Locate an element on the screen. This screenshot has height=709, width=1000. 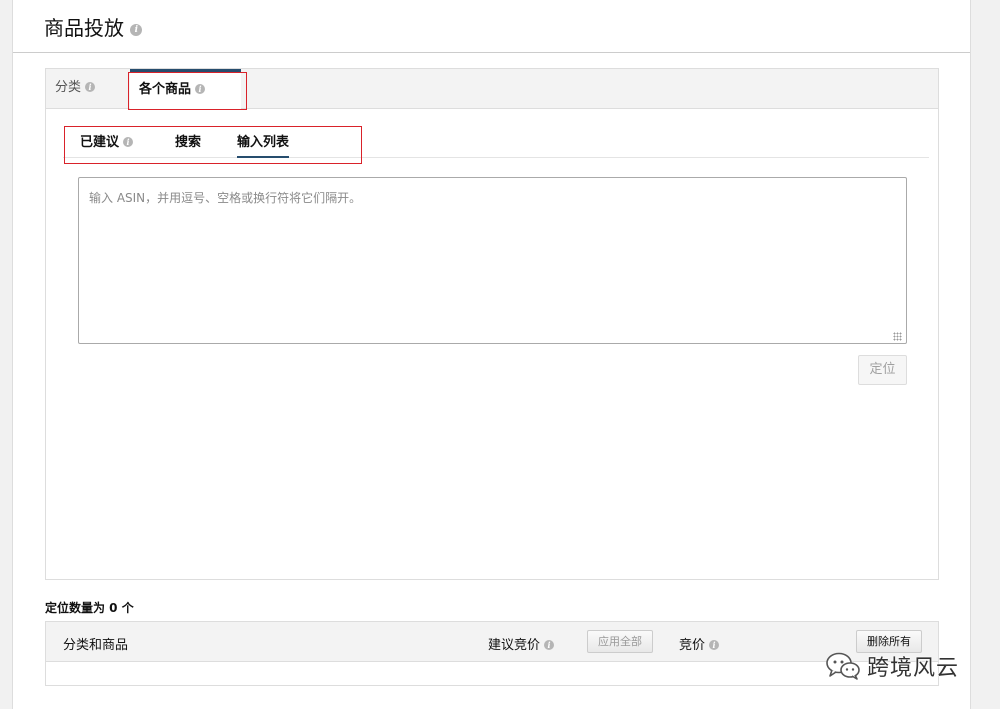
page-title: 商品投放 i is located at coordinates (93, 26).